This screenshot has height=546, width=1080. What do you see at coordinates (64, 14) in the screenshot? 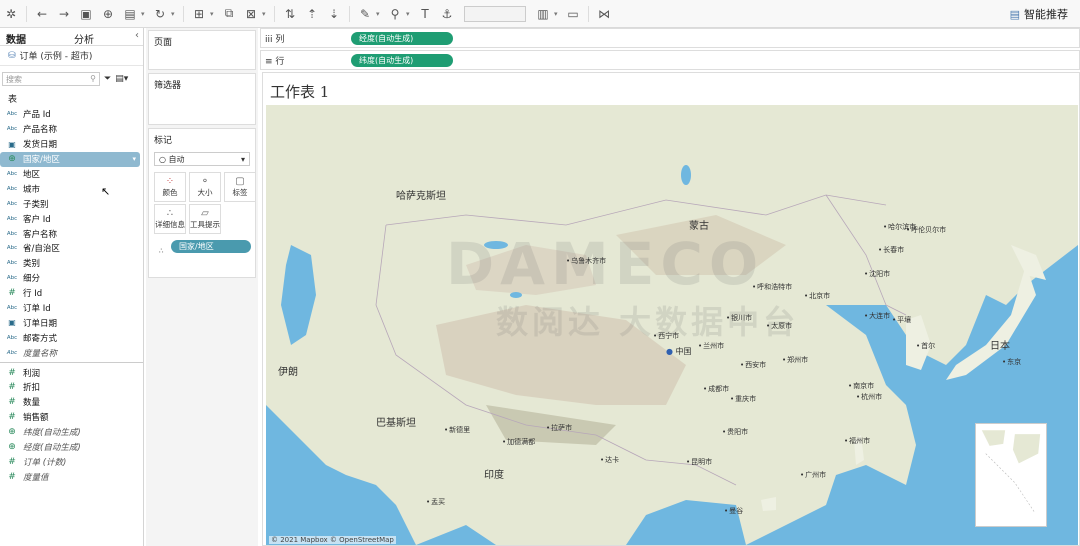
I see `redo-icon: →` at bounding box center [64, 14].